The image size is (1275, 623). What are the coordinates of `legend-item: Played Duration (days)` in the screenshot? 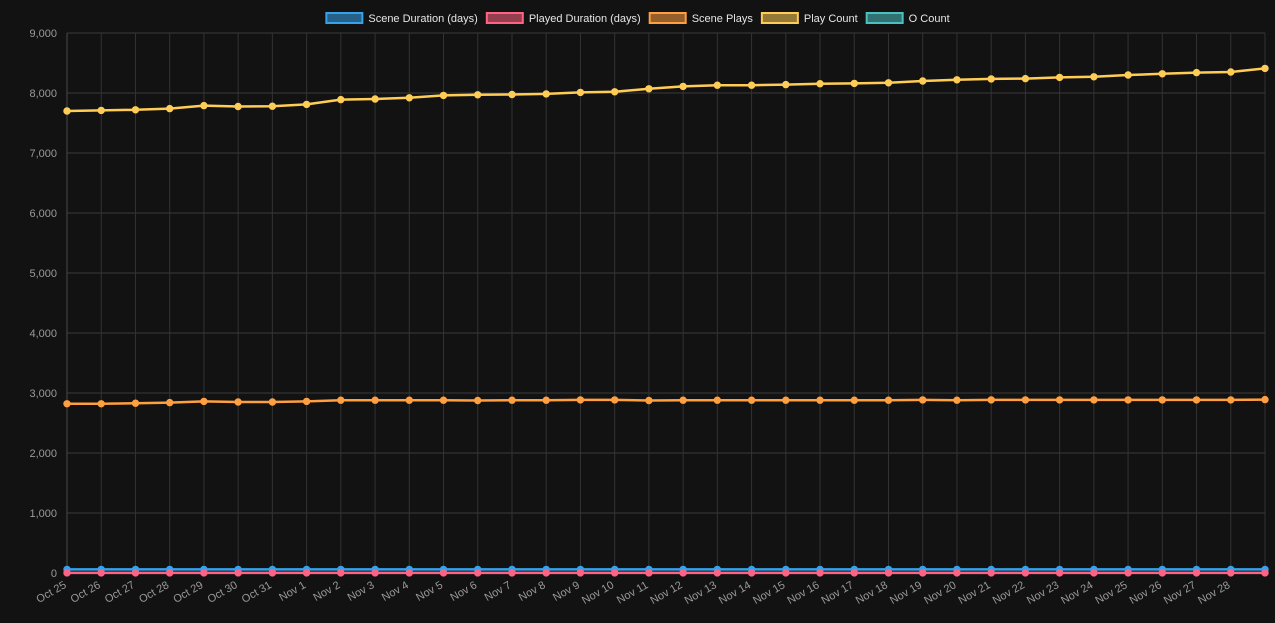 It's located at (563, 18).